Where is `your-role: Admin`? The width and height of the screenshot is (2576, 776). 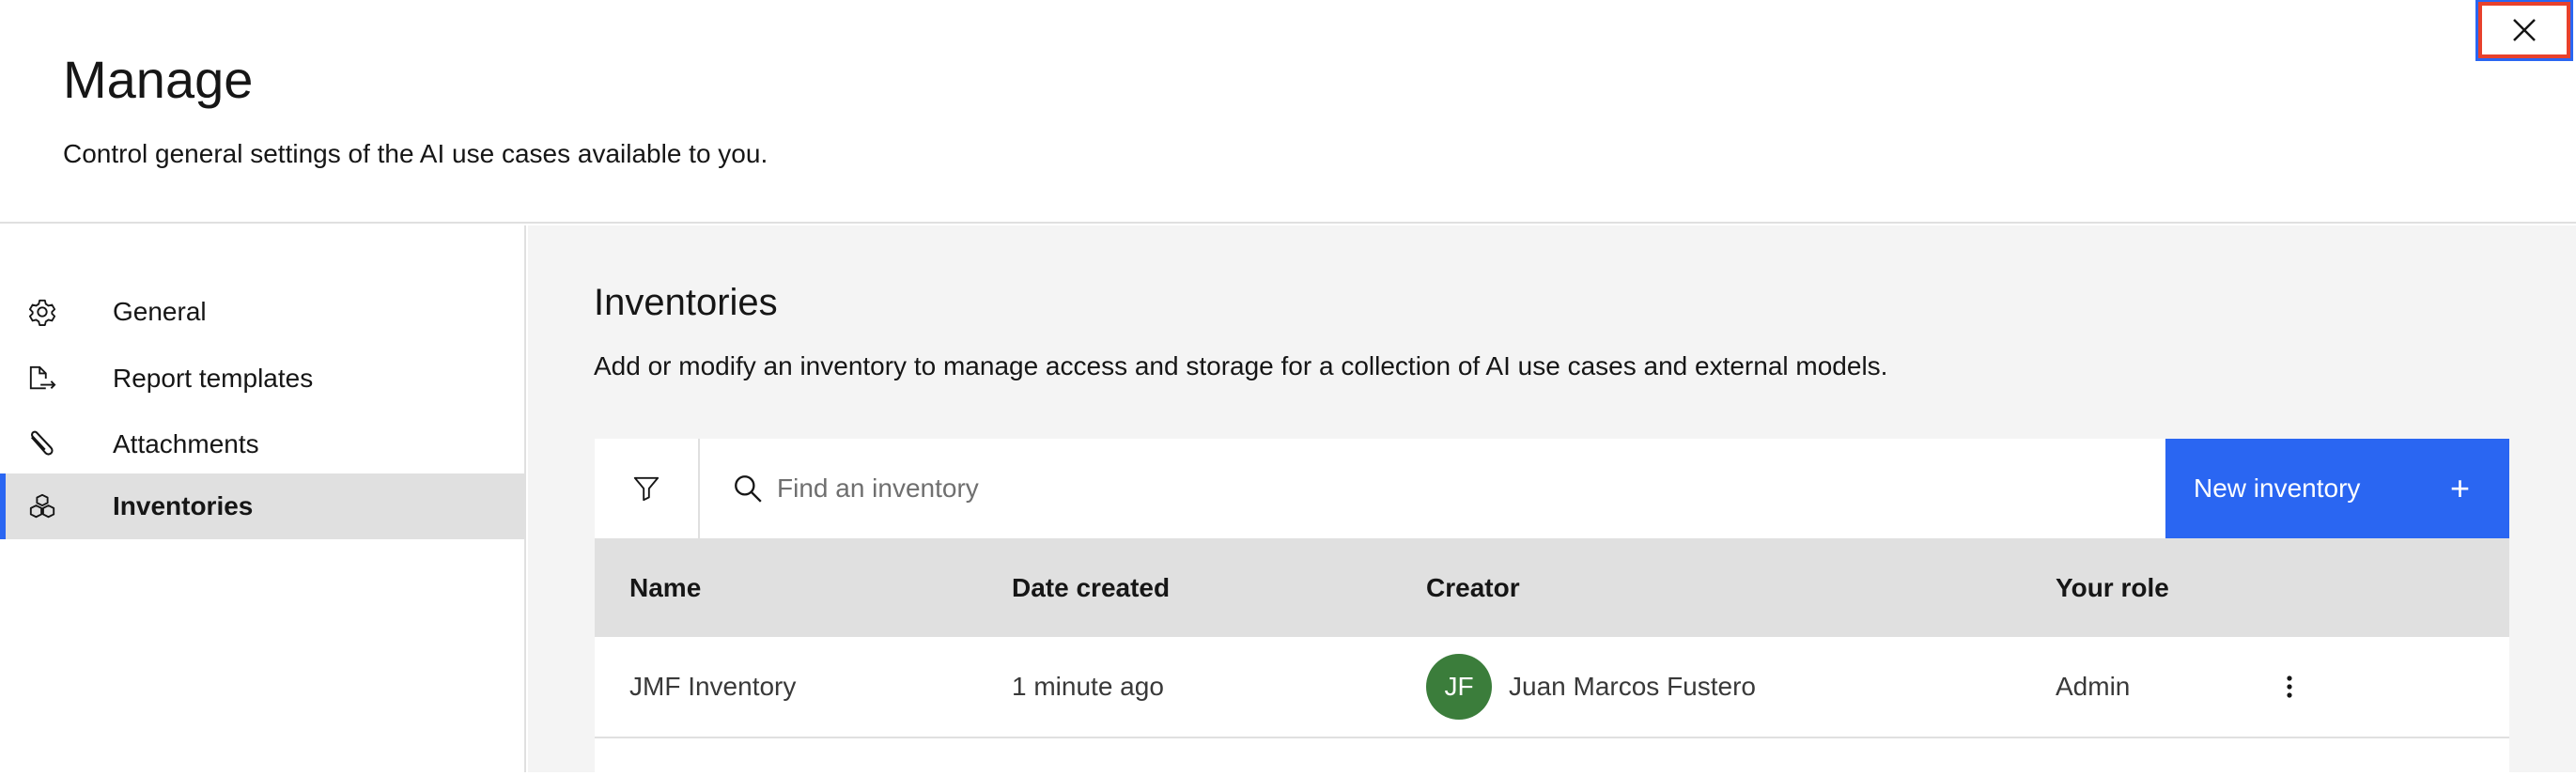
your-role: Admin is located at coordinates (2094, 686).